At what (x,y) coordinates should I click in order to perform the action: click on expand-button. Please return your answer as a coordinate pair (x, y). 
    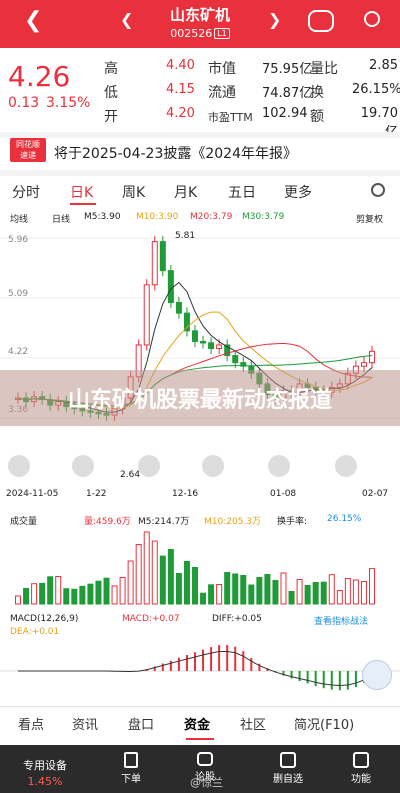
    Looking at the image, I should click on (346, 466).